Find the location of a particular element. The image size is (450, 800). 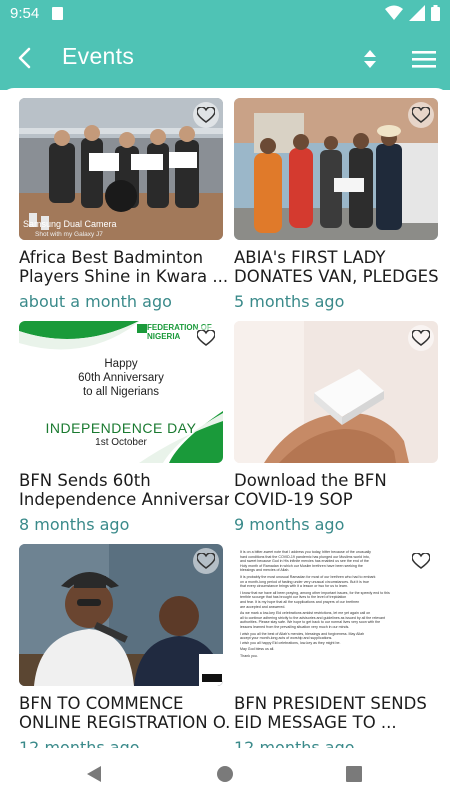

sd-card-icon is located at coordinates (57, 13).